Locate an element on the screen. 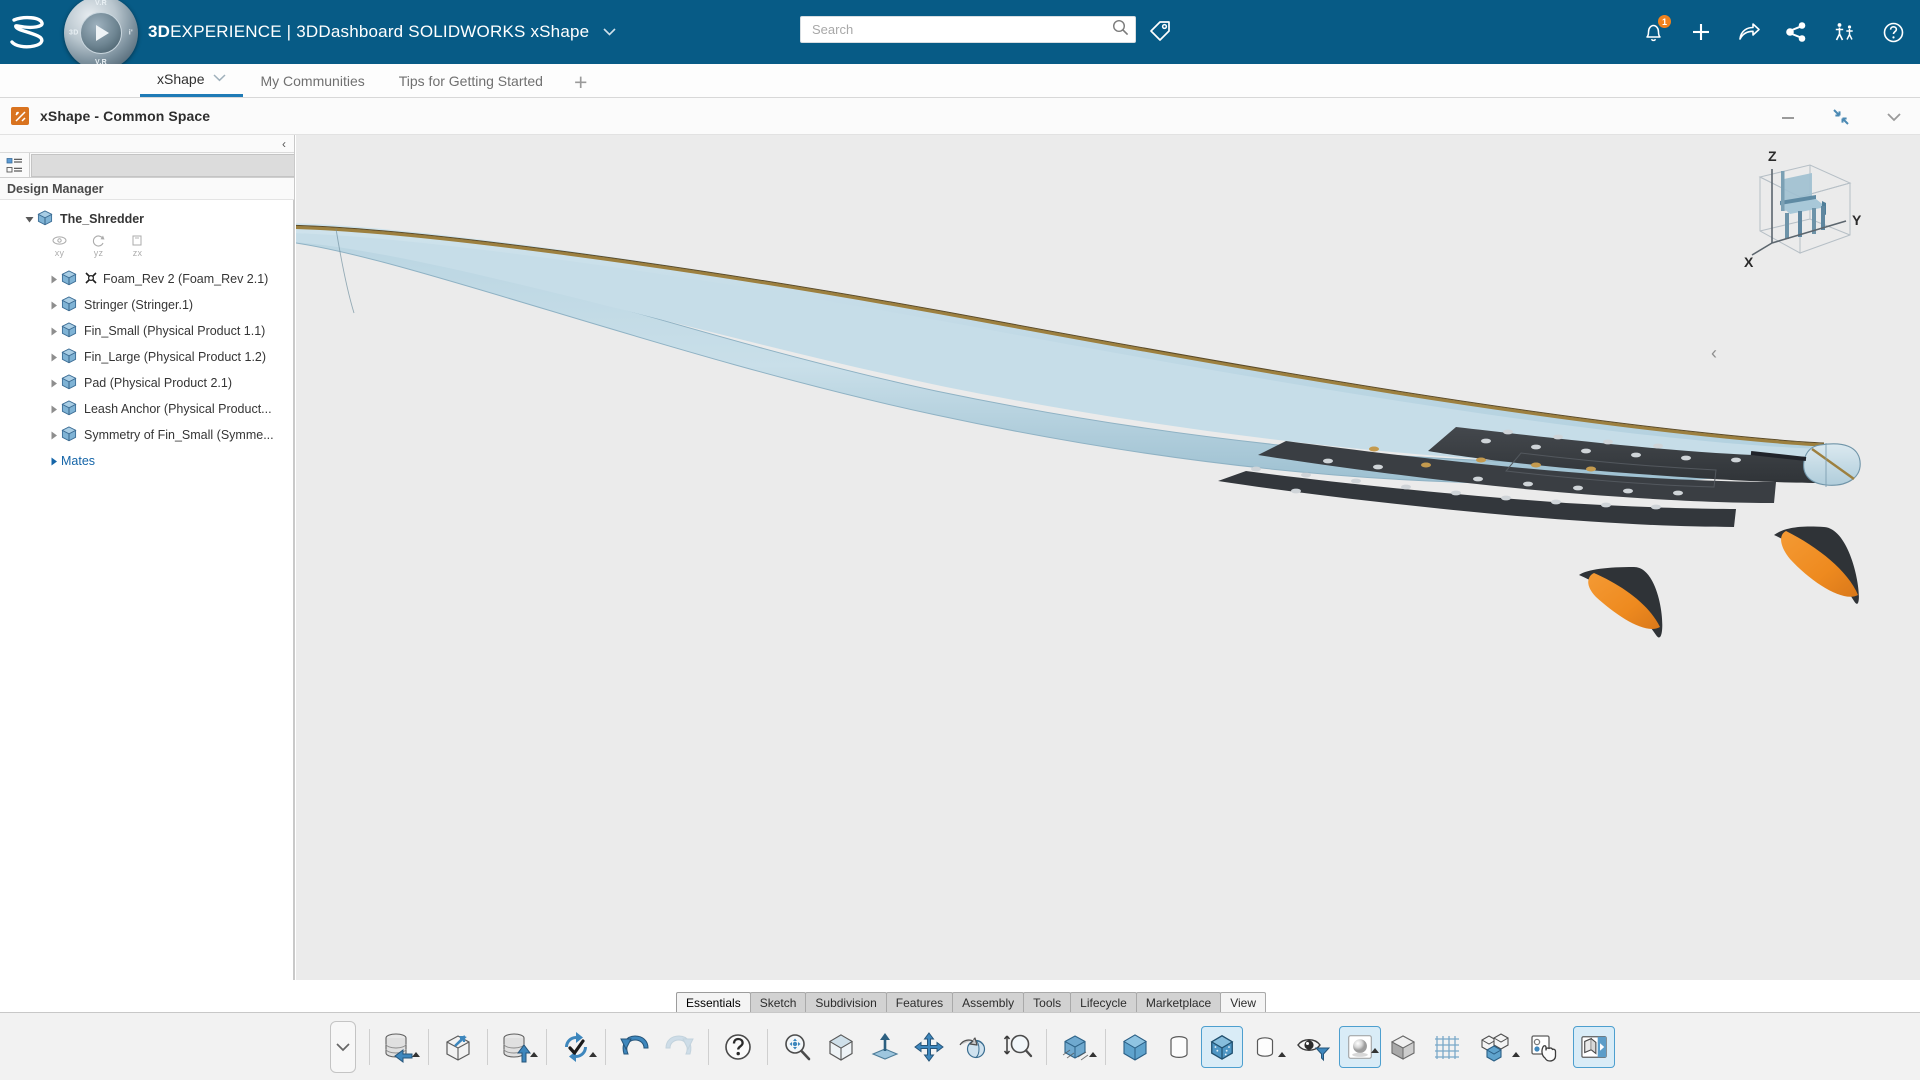 Image resolution: width=1920 pixels, height=1080 pixels. appearance-button is located at coordinates (1360, 1046).